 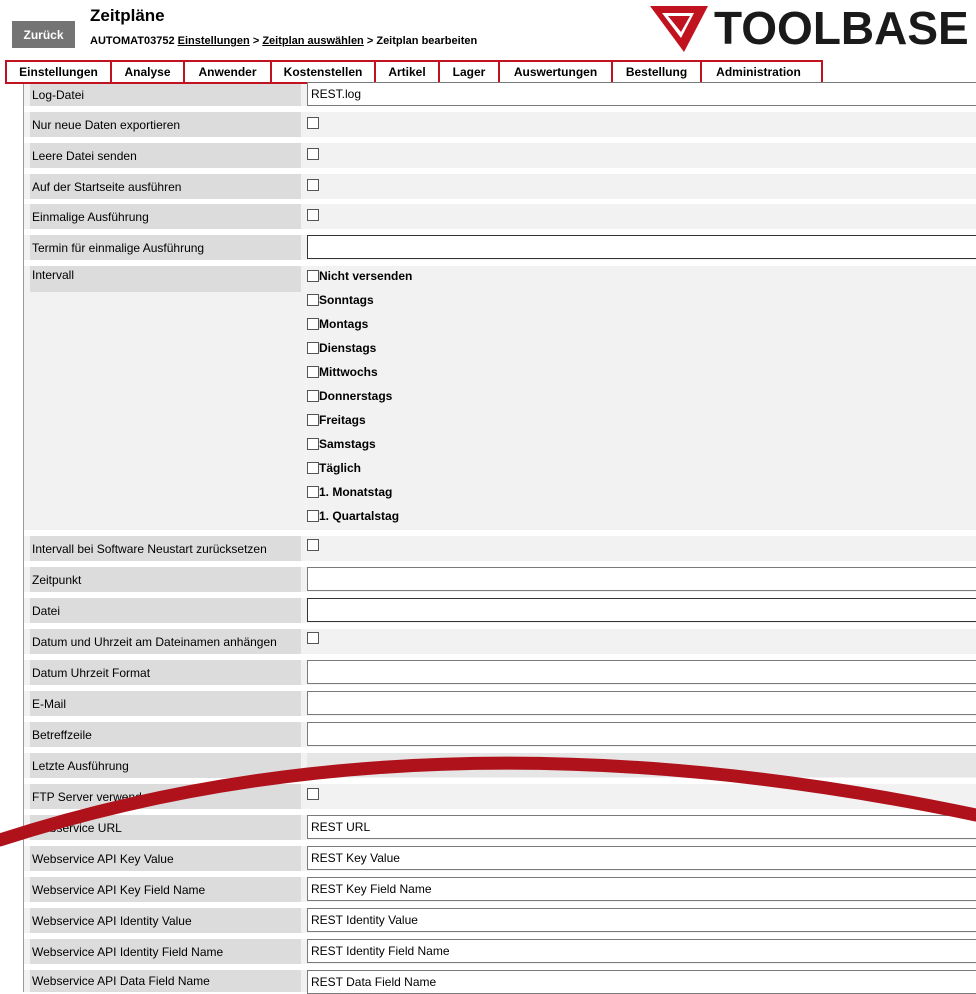 I want to click on logo-wordmark: TOOLBASE, so click(x=841, y=28).